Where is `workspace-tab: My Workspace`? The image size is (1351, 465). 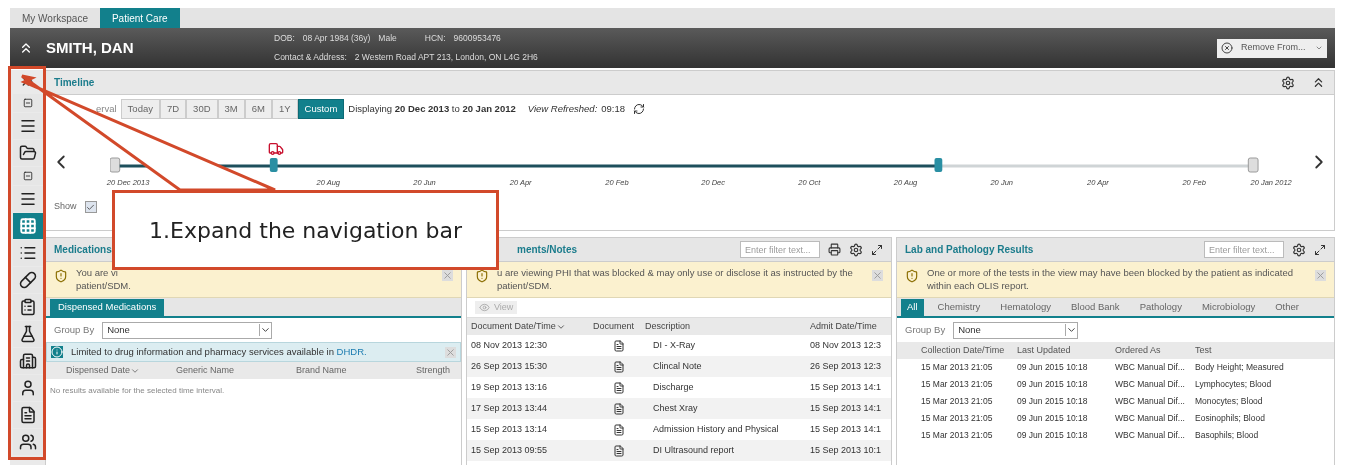 workspace-tab: My Workspace is located at coordinates (55, 18).